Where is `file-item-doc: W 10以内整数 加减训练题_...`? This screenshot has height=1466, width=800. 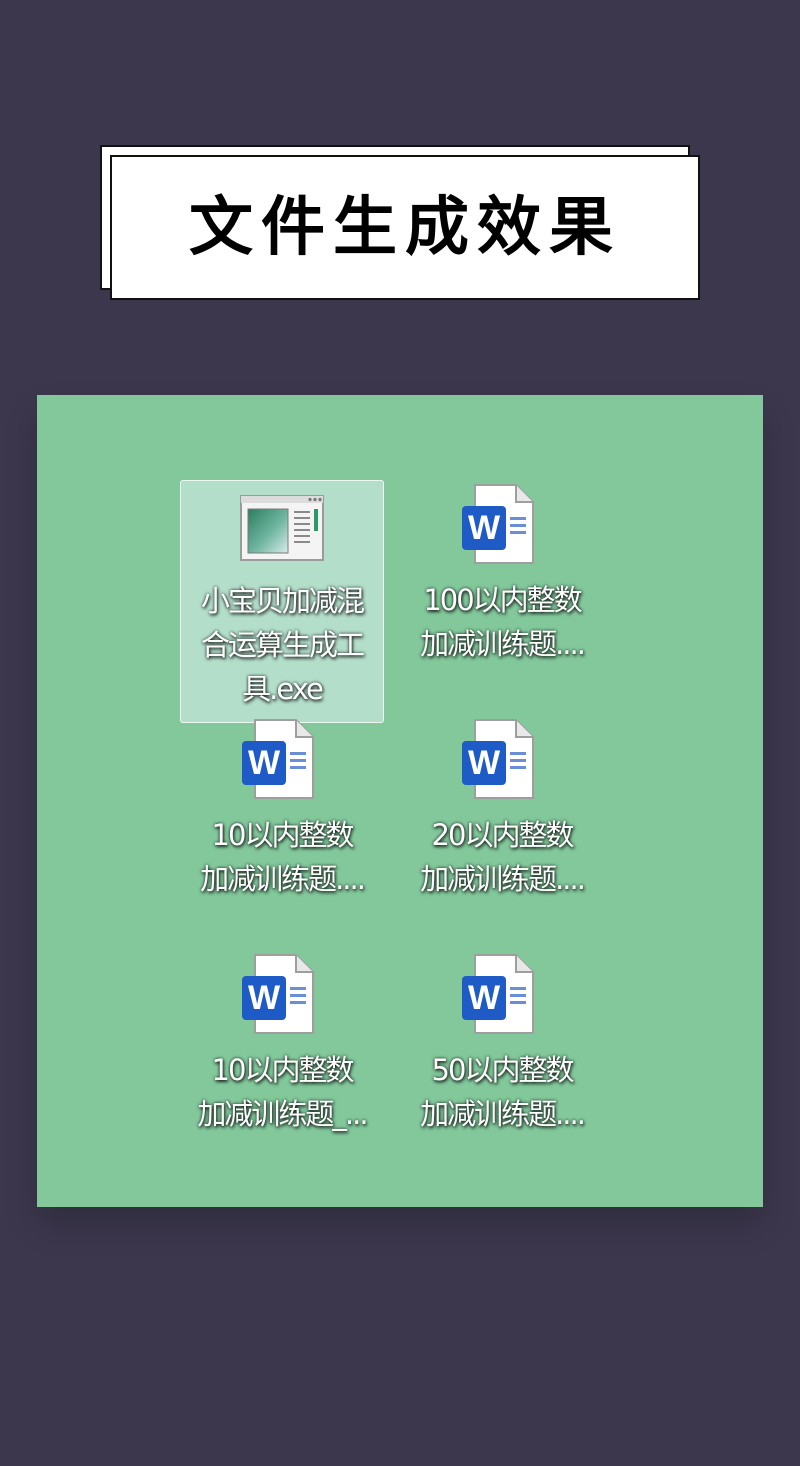
file-item-doc: W 10以内整数 加减训练题_... is located at coordinates (282, 1045).